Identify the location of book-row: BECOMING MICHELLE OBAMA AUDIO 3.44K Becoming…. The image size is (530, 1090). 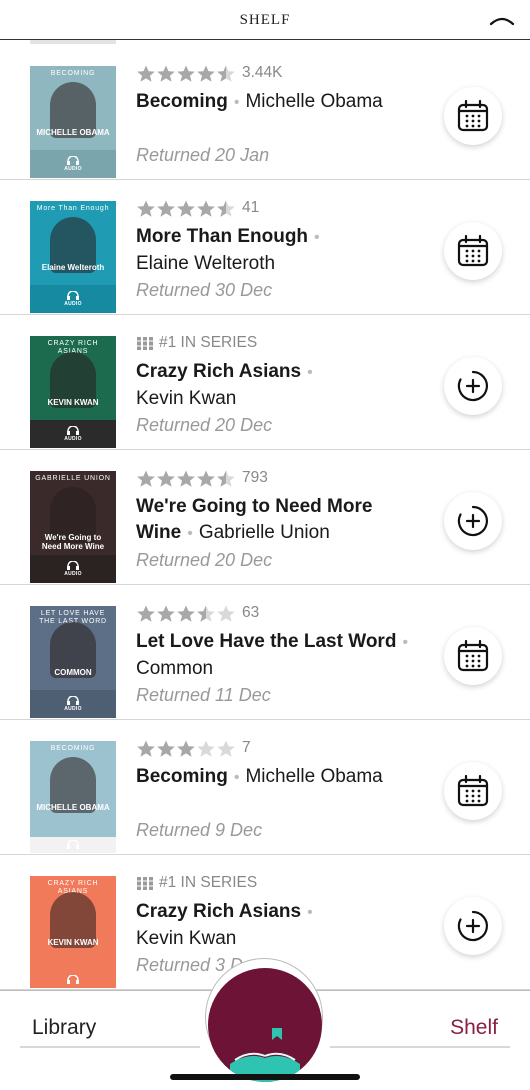
(265, 112).